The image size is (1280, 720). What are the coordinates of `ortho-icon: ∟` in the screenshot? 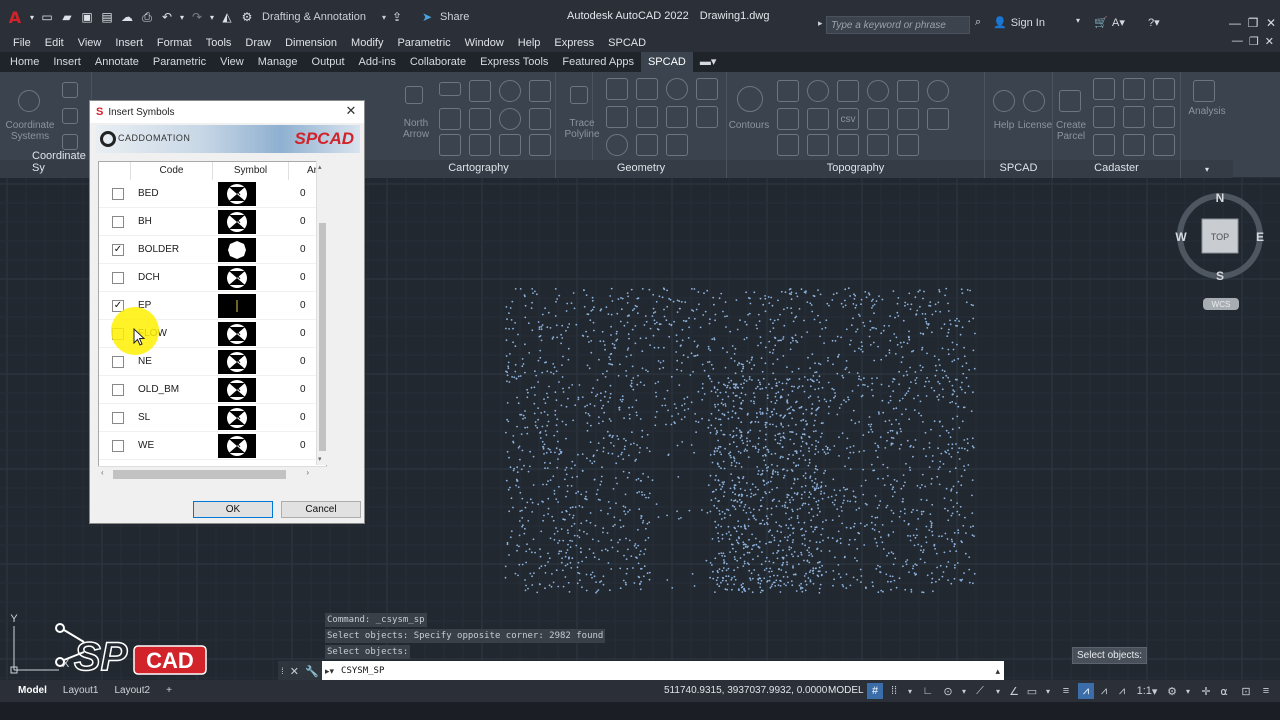 It's located at (928, 691).